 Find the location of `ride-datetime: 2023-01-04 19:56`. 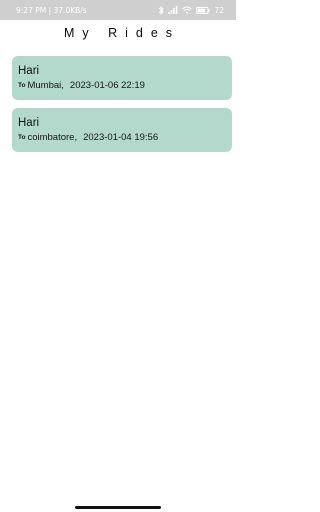

ride-datetime: 2023-01-04 19:56 is located at coordinates (121, 137).